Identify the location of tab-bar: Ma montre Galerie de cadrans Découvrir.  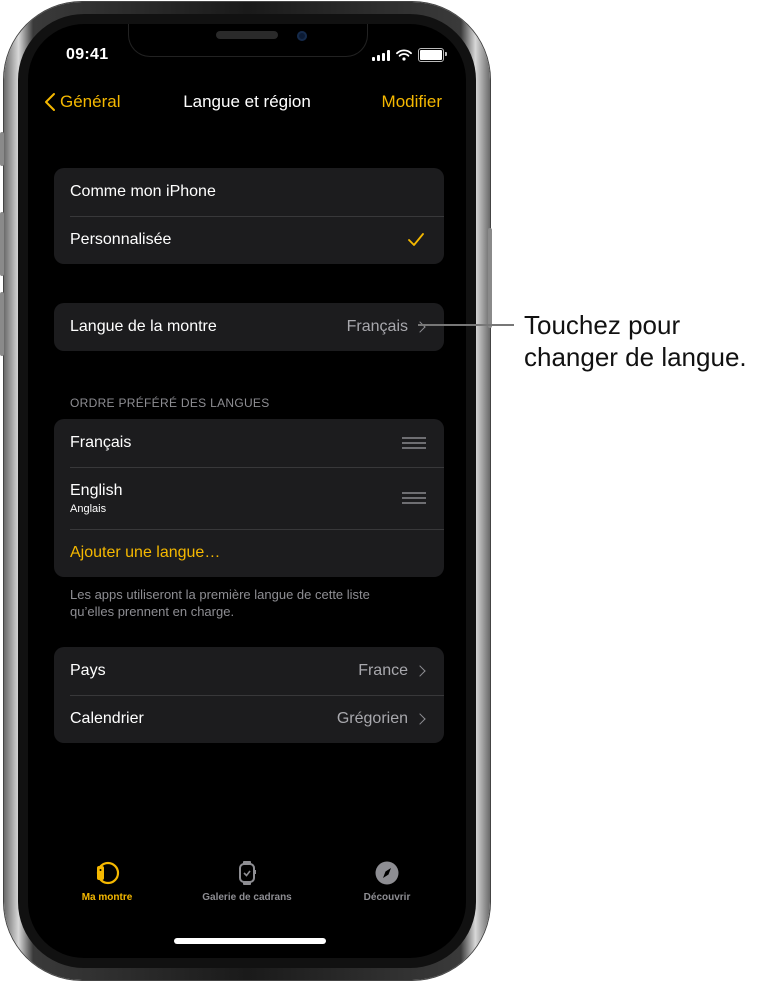
(247, 890).